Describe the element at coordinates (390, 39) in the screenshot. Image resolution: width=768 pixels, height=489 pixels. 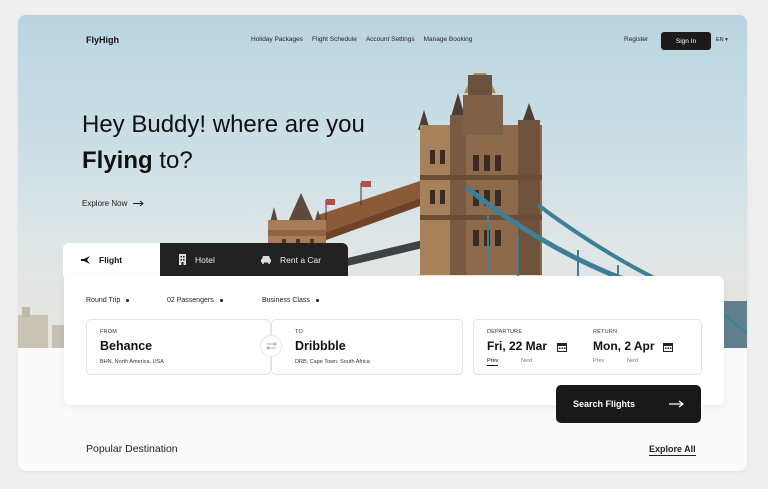
I see `nav-account-settings: Account Settings` at that location.